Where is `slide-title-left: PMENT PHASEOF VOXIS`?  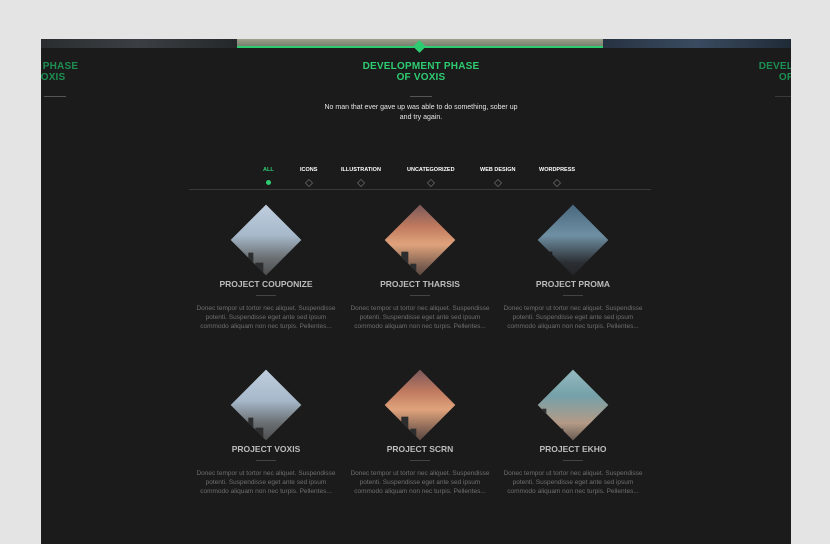
slide-title-left: PMENT PHASEOF VOXIS is located at coordinates (60, 72).